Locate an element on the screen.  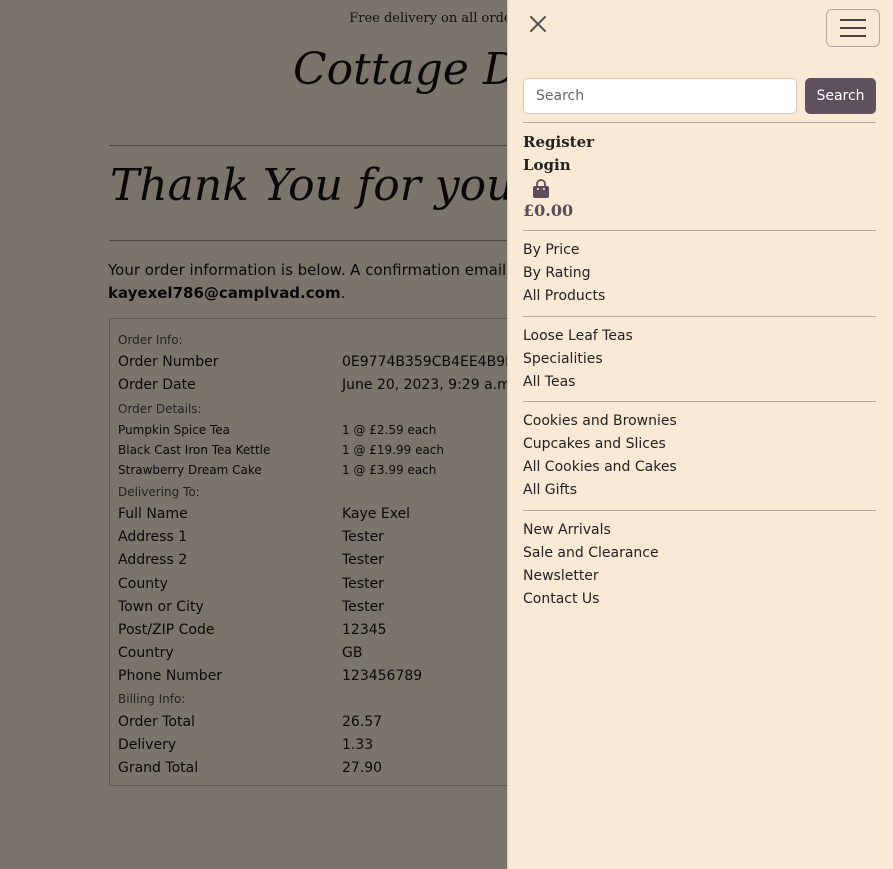
close-icon is located at coordinates (538, 24).